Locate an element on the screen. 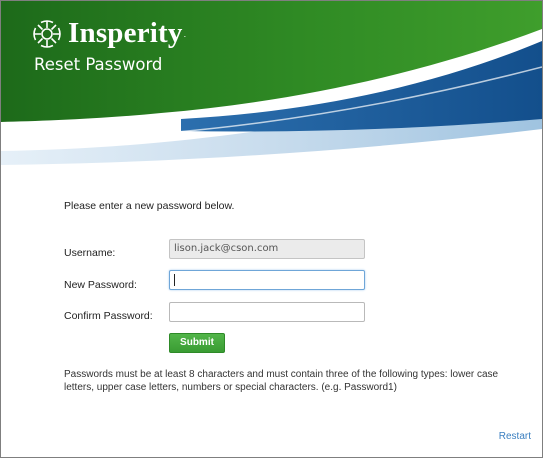 The width and height of the screenshot is (543, 458). username-field: lison.jack@cson.com is located at coordinates (267, 249).